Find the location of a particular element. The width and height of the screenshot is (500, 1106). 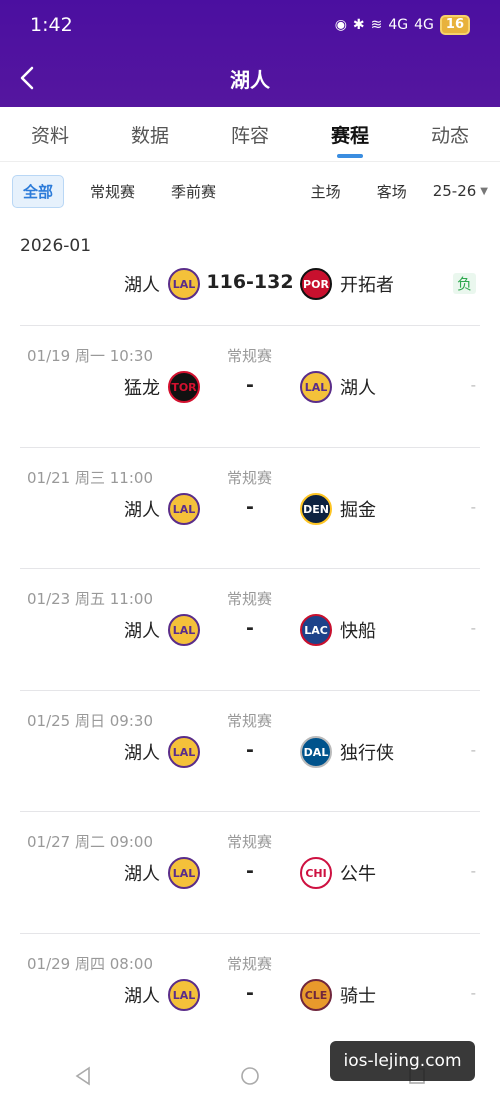

away-team-logo-icon: LAL is located at coordinates (316, 387).